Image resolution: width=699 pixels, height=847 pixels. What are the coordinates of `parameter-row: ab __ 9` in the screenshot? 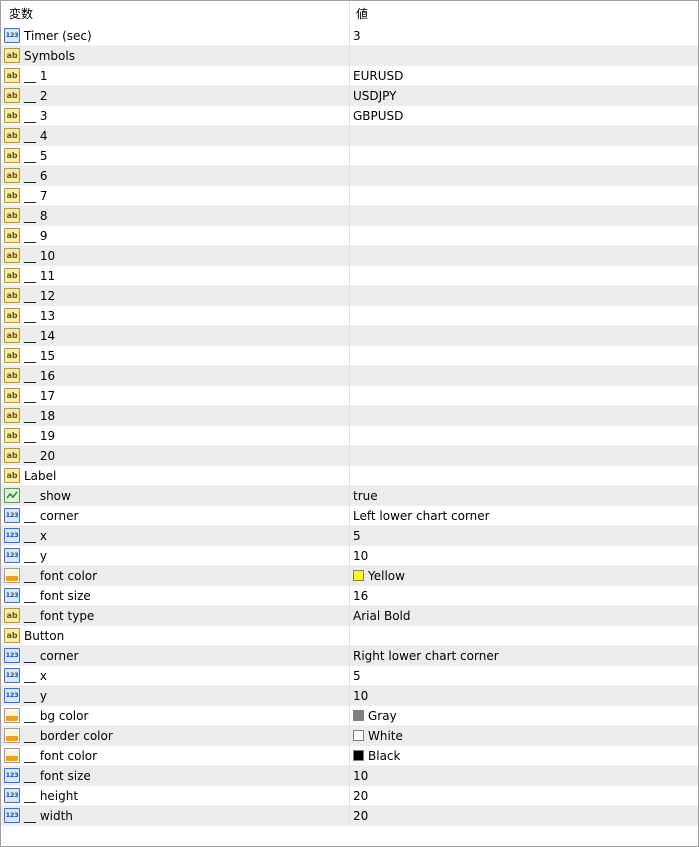 It's located at (349, 236).